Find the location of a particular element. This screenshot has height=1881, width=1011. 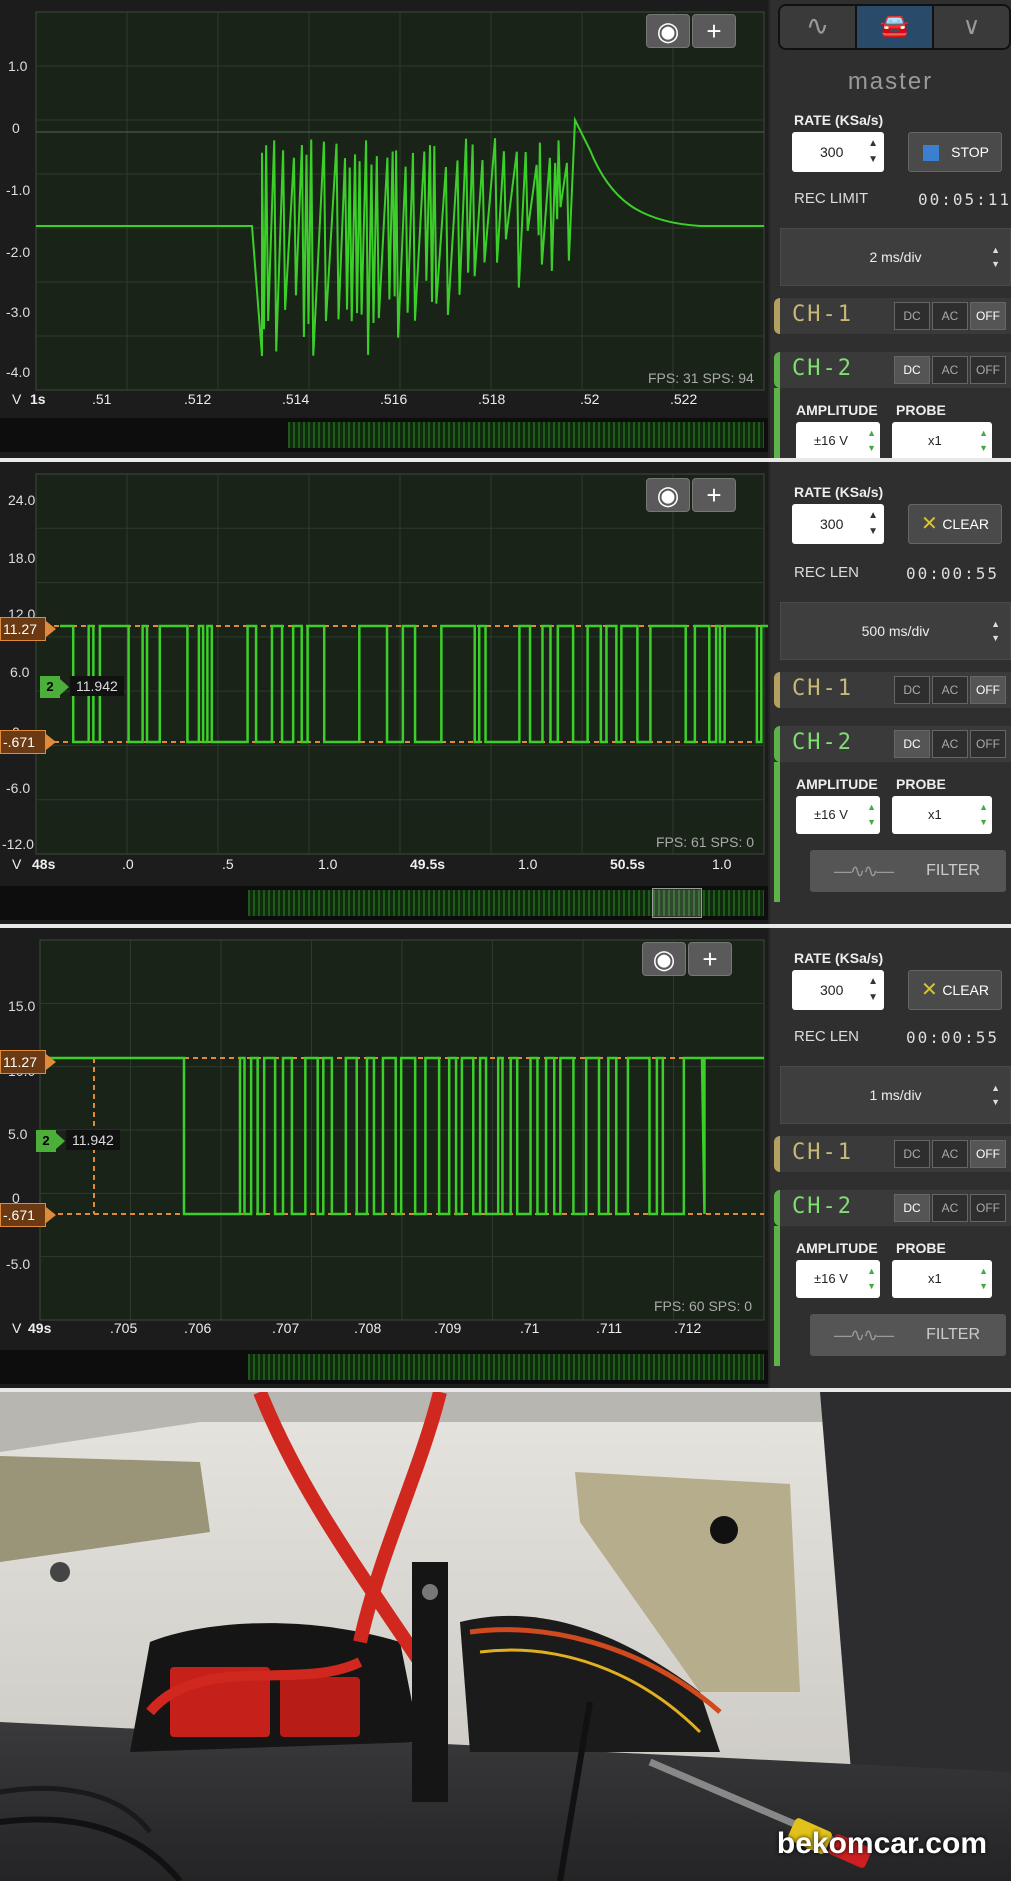

amplitude-label: AMPLITUDE is located at coordinates (837, 410).